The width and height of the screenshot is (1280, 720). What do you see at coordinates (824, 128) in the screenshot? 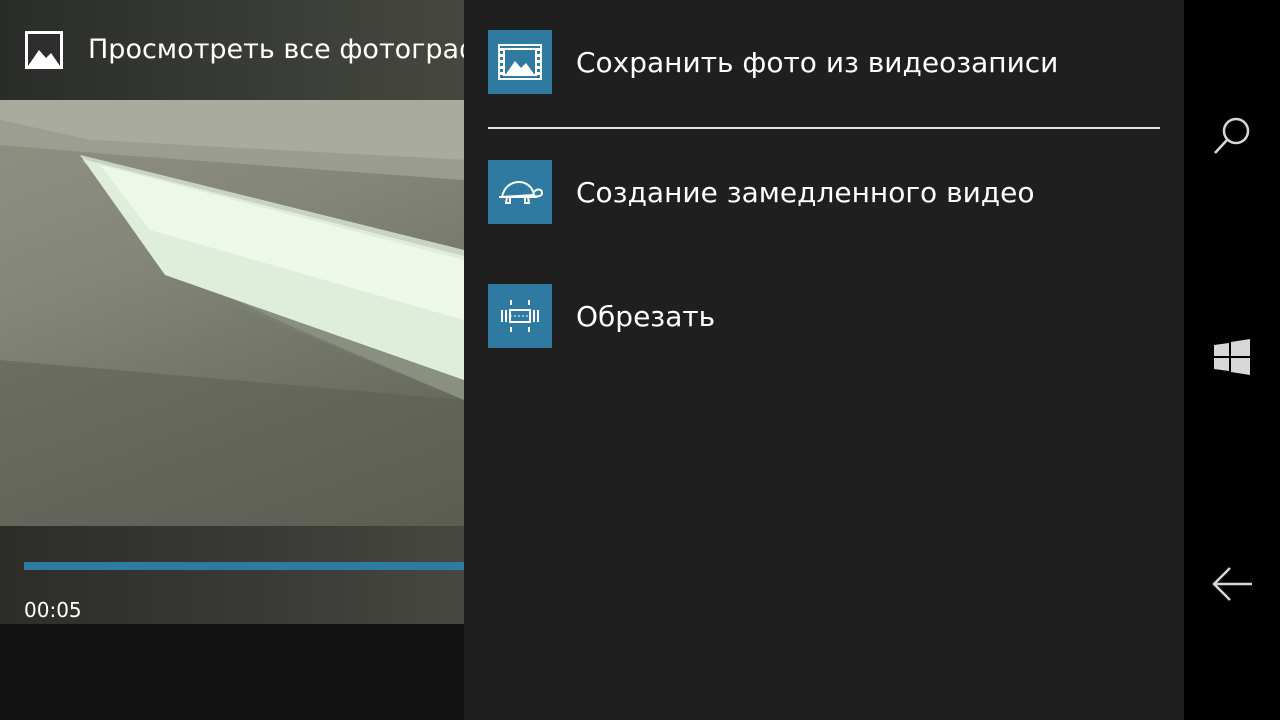
I see `menu-divider` at bounding box center [824, 128].